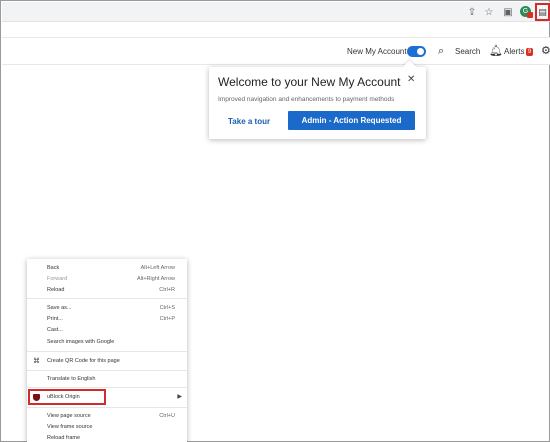 This screenshot has width=550, height=442. What do you see at coordinates (467, 51) in the screenshot?
I see `search-link: Search` at bounding box center [467, 51].